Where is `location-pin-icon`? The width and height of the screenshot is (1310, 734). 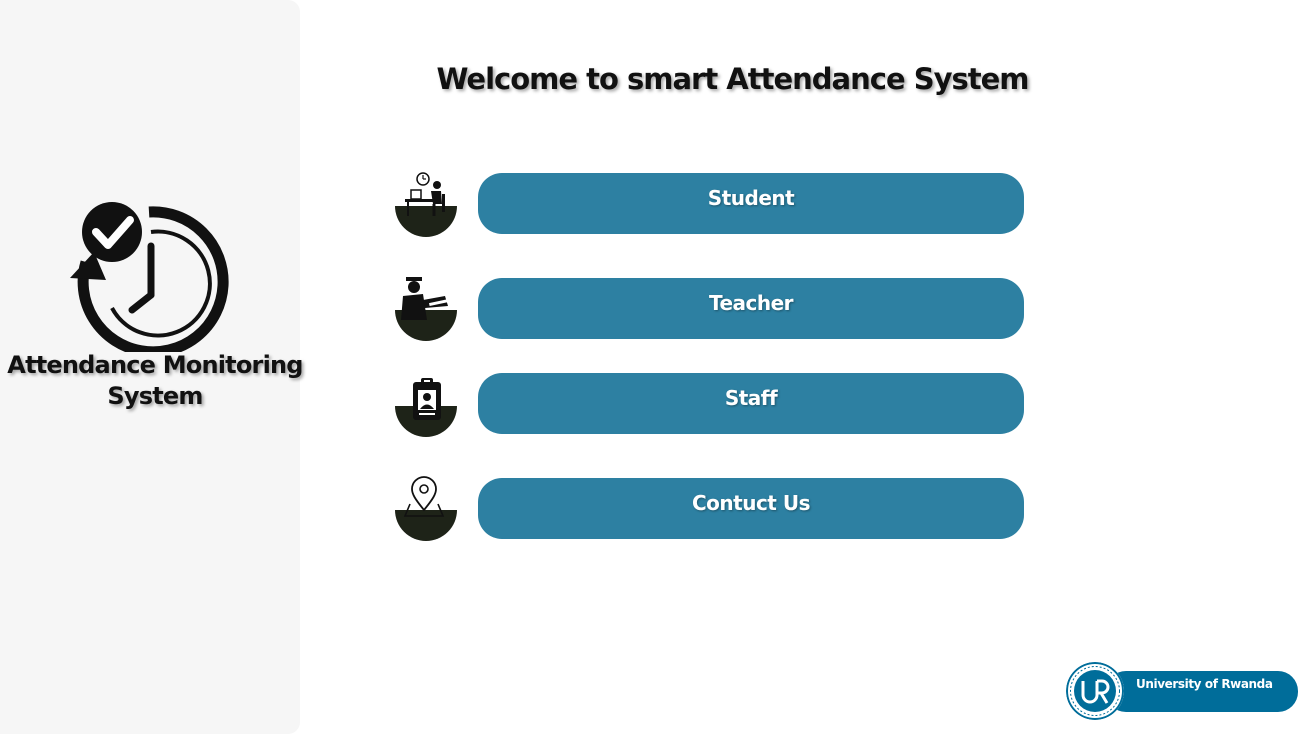
location-pin-icon is located at coordinates (426, 508).